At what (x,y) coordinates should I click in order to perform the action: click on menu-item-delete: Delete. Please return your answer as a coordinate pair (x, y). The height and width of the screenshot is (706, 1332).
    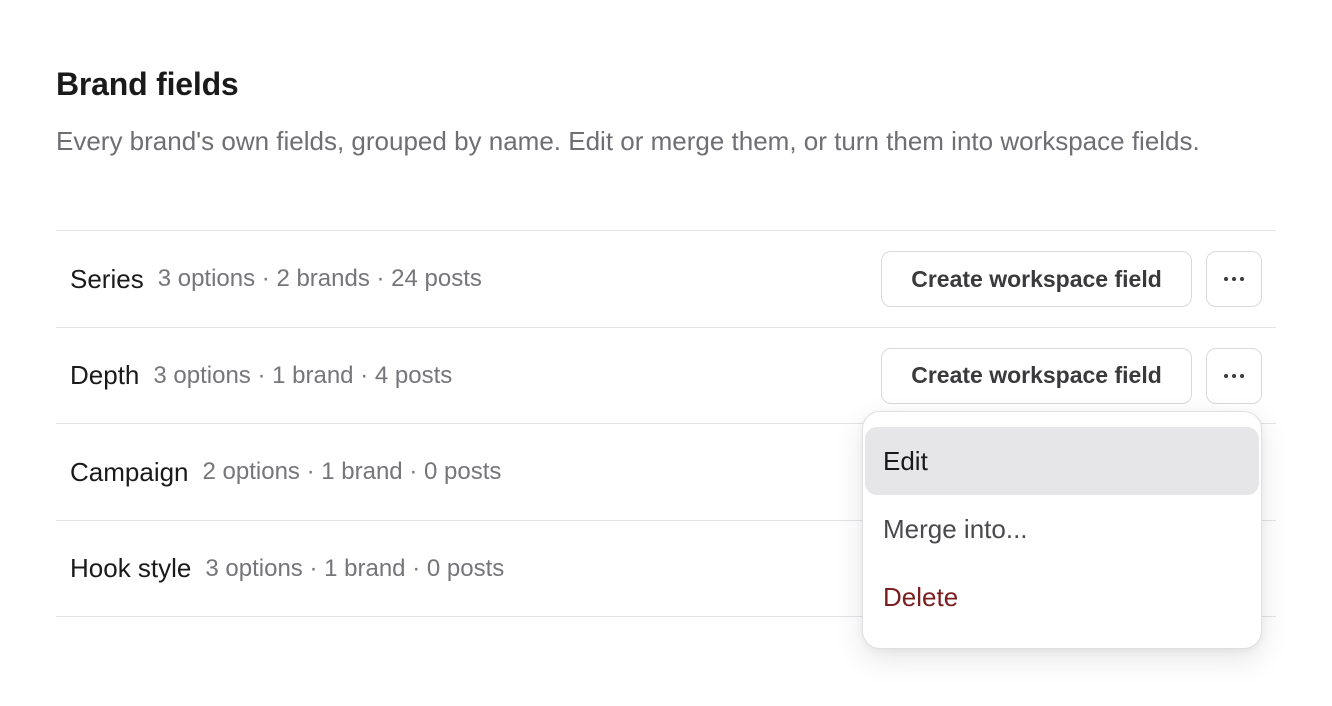
    Looking at the image, I should click on (1062, 597).